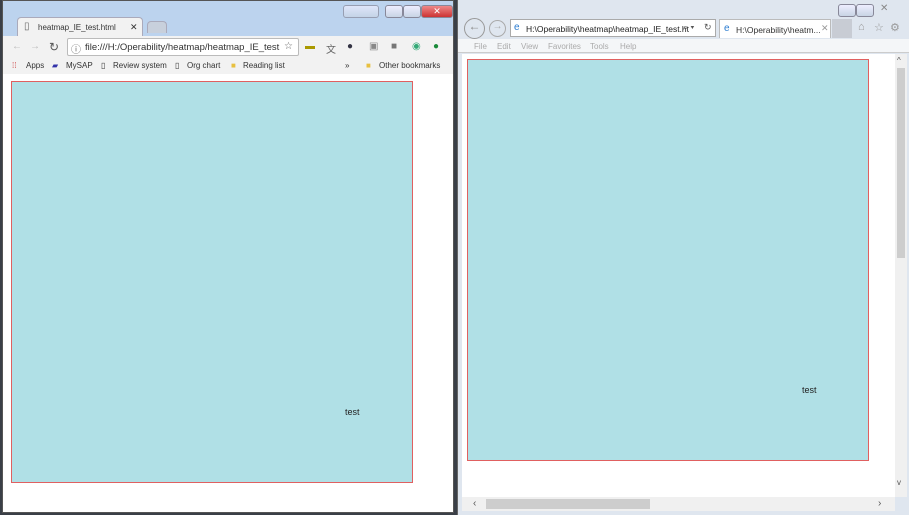 Image resolution: width=909 pixels, height=515 pixels. What do you see at coordinates (350, 46) in the screenshot?
I see `extension-clock-icon: ●` at bounding box center [350, 46].